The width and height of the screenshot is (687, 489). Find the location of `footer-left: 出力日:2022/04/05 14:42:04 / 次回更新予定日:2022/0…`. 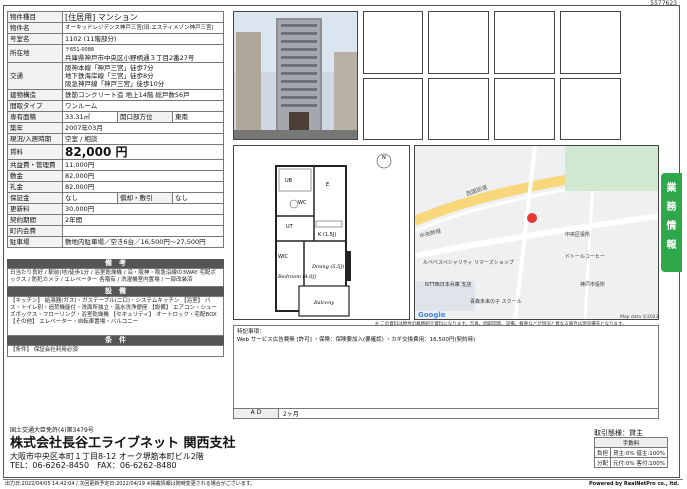

footer-left: 出力日:2022/04/05 14:42:04 / 次回更新予定日:2022/0… is located at coordinates (130, 484).